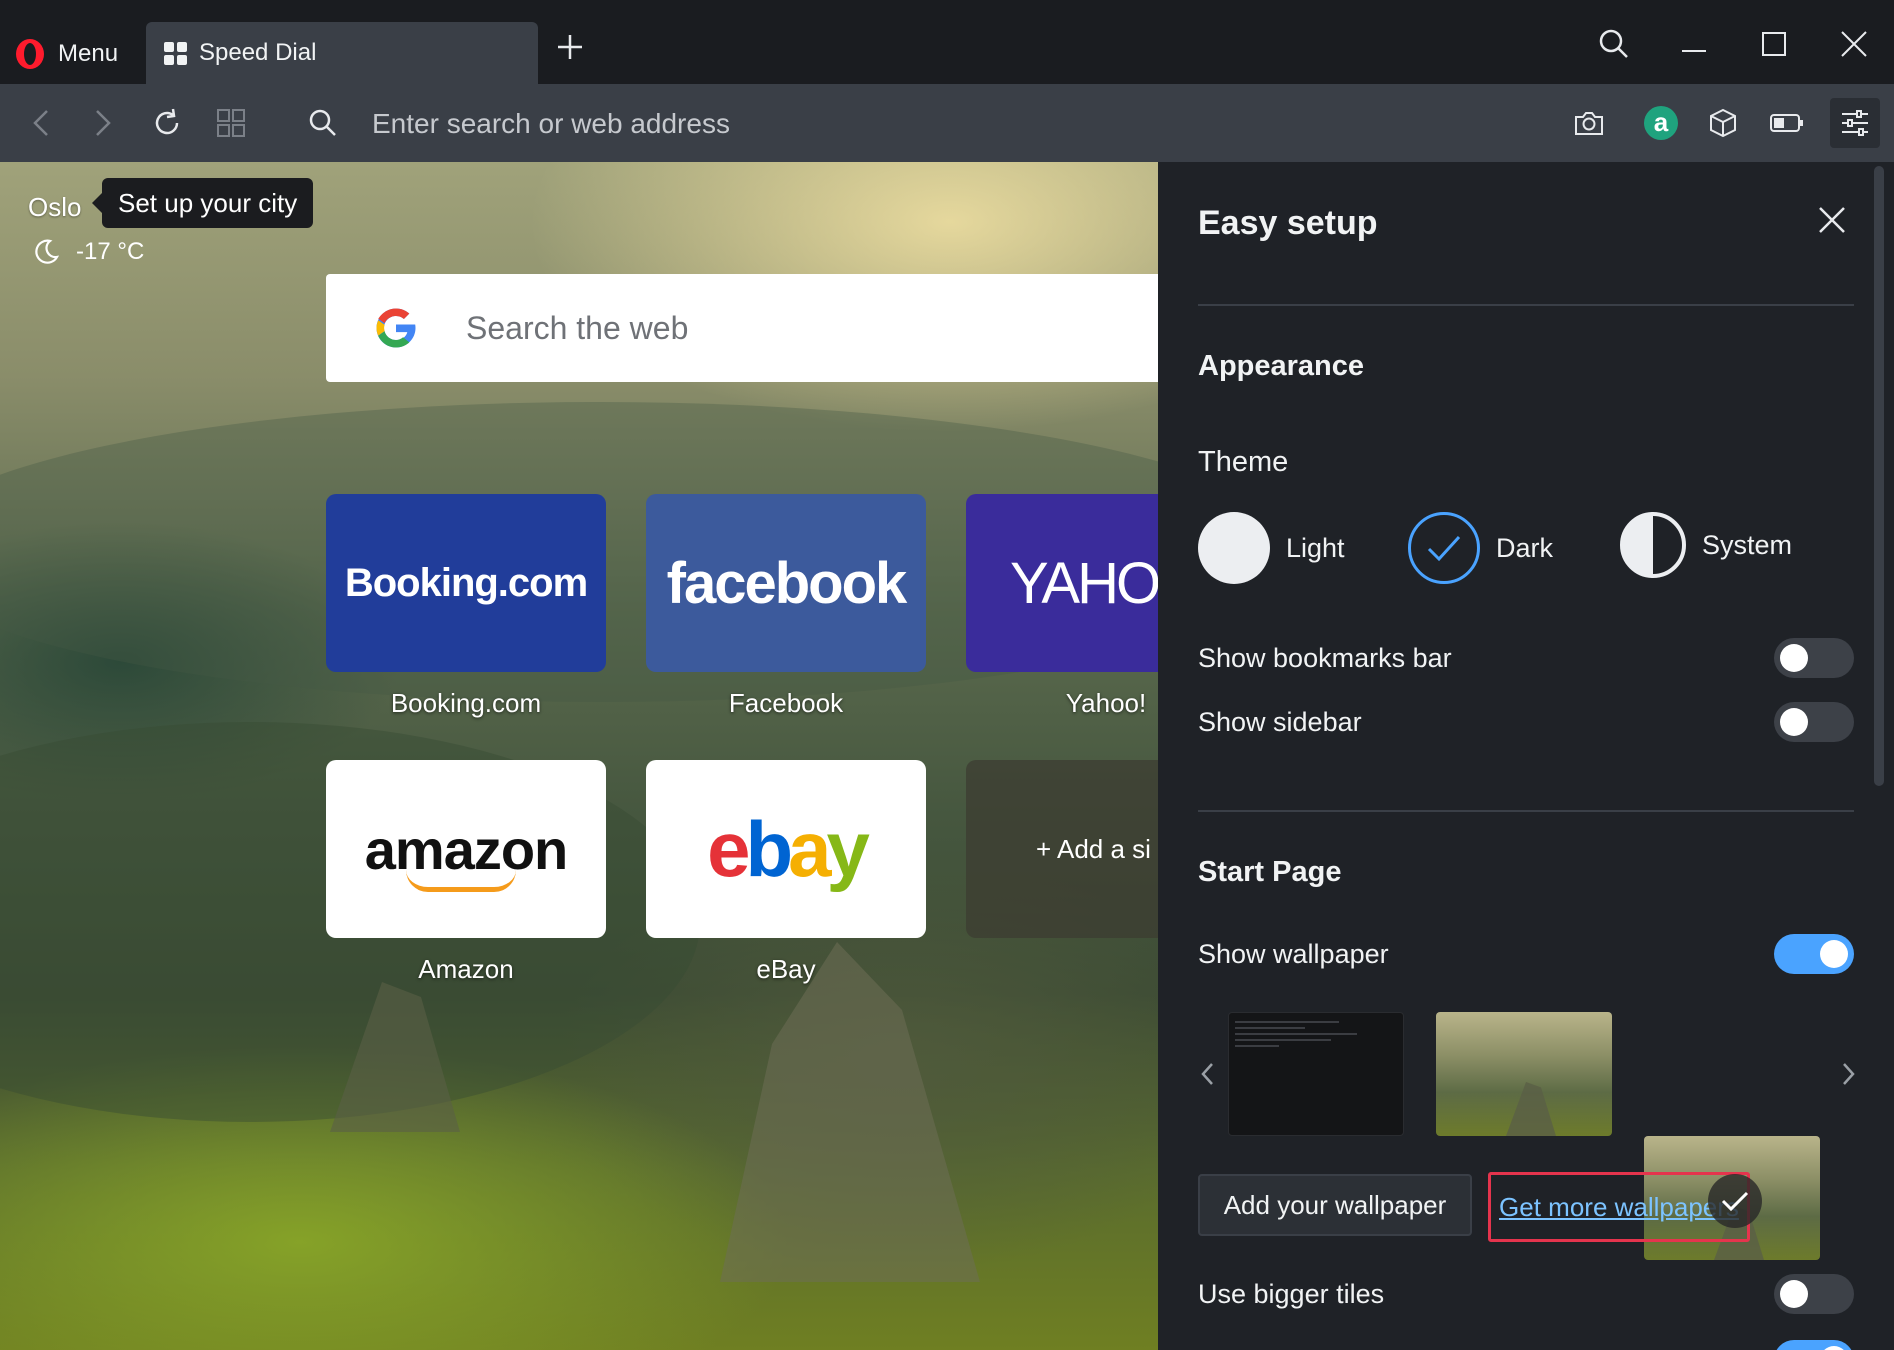 The height and width of the screenshot is (1350, 1894). I want to click on minimize-icon, so click(1694, 51).